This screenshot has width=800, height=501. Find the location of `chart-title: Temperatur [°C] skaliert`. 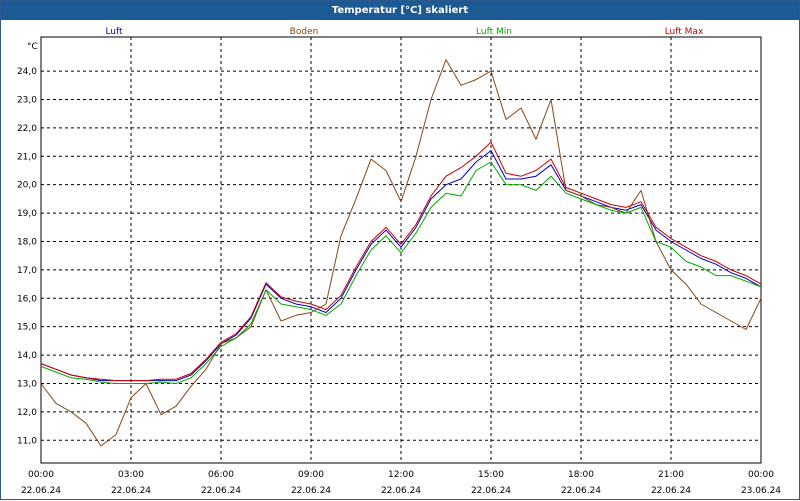

chart-title: Temperatur [°C] skaliert is located at coordinates (400, 10).